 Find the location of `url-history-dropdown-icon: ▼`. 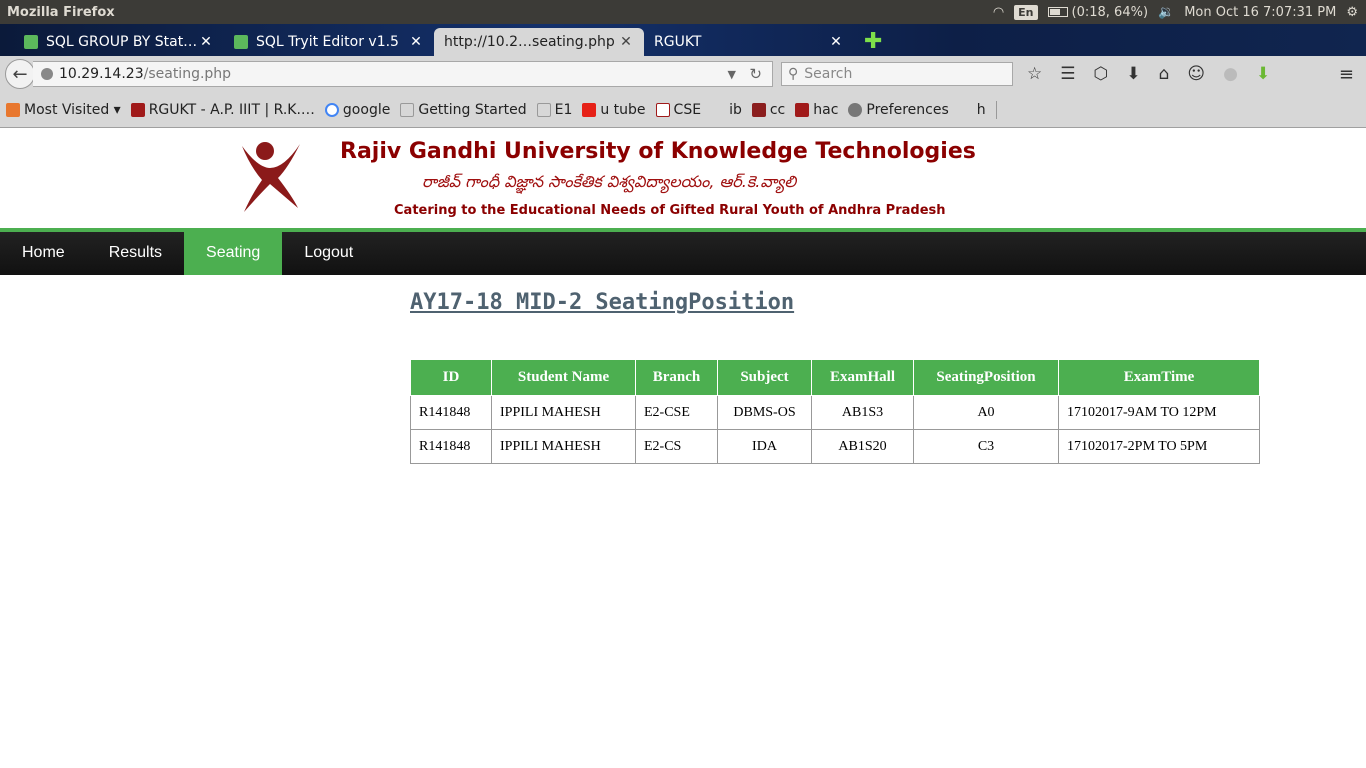

url-history-dropdown-icon: ▼ is located at coordinates (732, 74).